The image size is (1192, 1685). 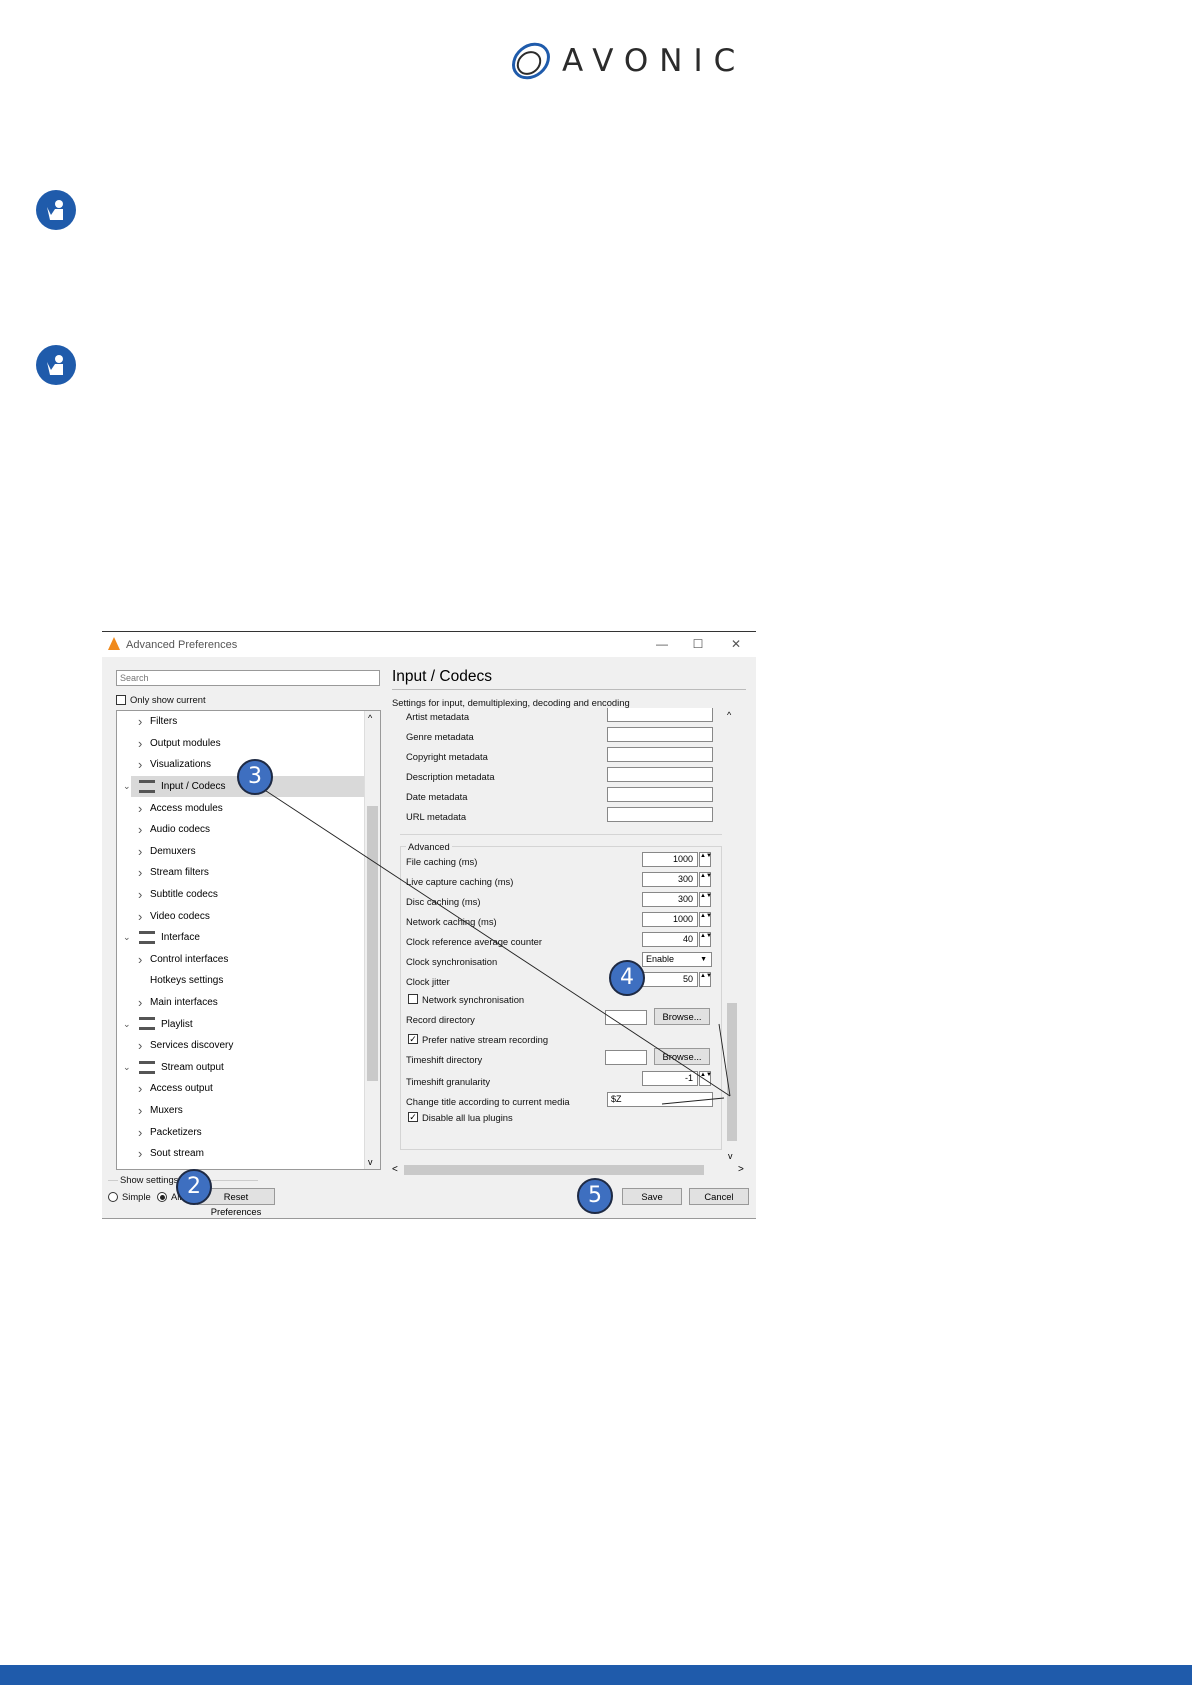 What do you see at coordinates (187, 981) in the screenshot?
I see `tree-item-label: Hotkeys settings` at bounding box center [187, 981].